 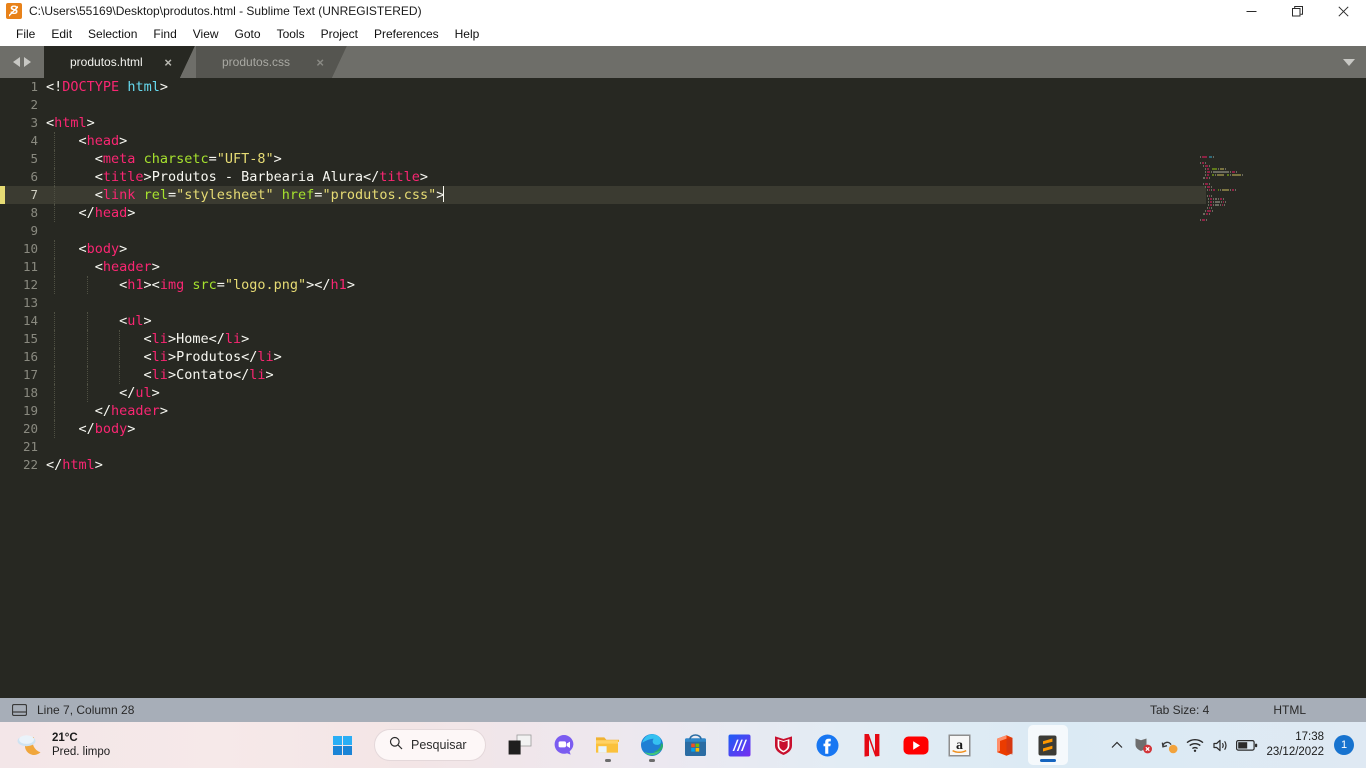 I want to click on running-indicator, so click(x=651, y=760).